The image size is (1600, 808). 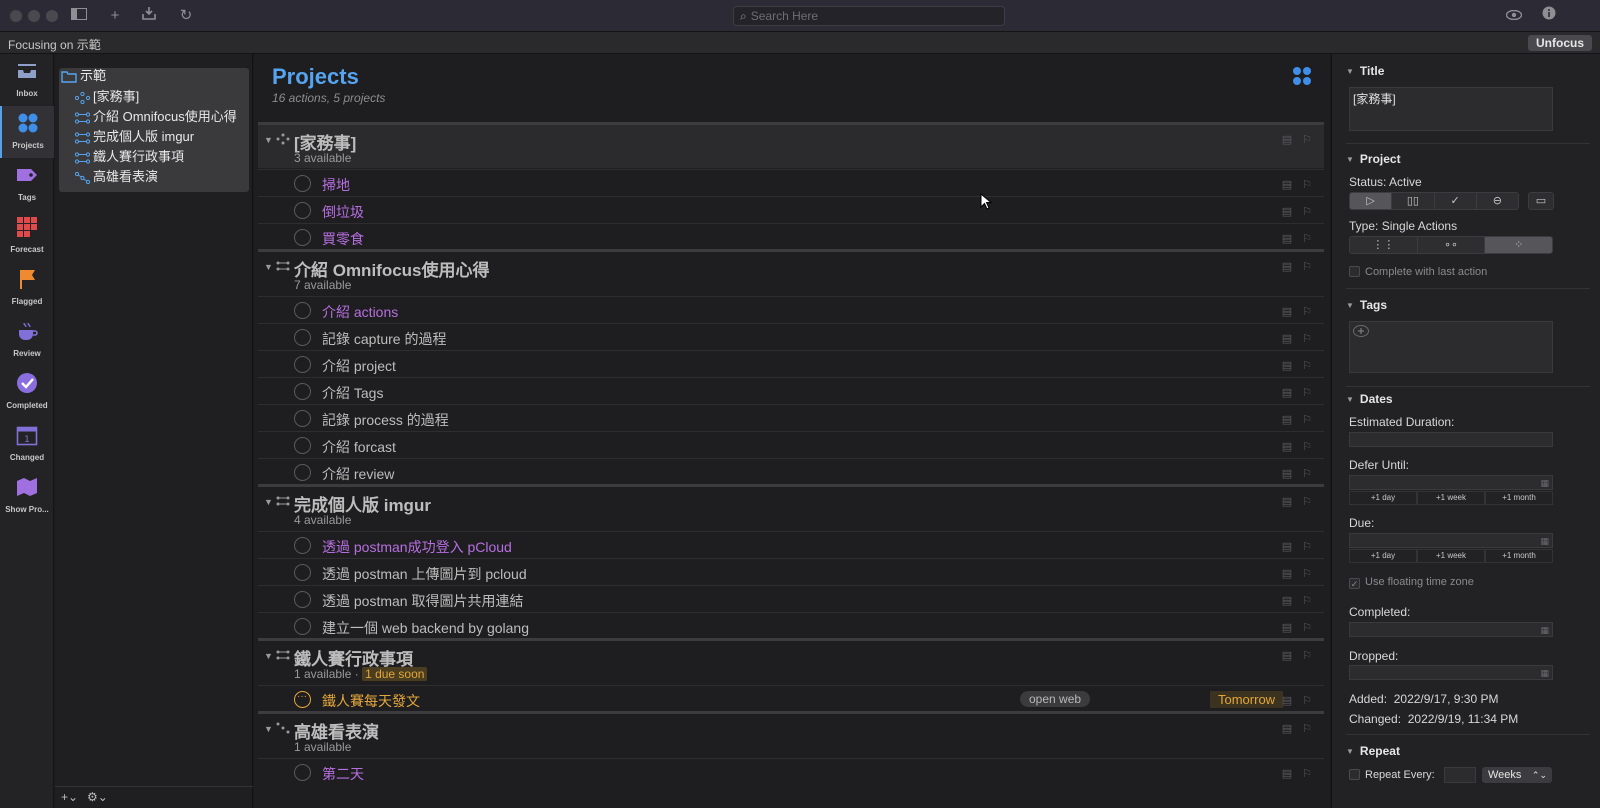 What do you see at coordinates (791, 145) in the screenshot?
I see `project-row: ▼ [家務事] 3 available ▤ ⚐` at bounding box center [791, 145].